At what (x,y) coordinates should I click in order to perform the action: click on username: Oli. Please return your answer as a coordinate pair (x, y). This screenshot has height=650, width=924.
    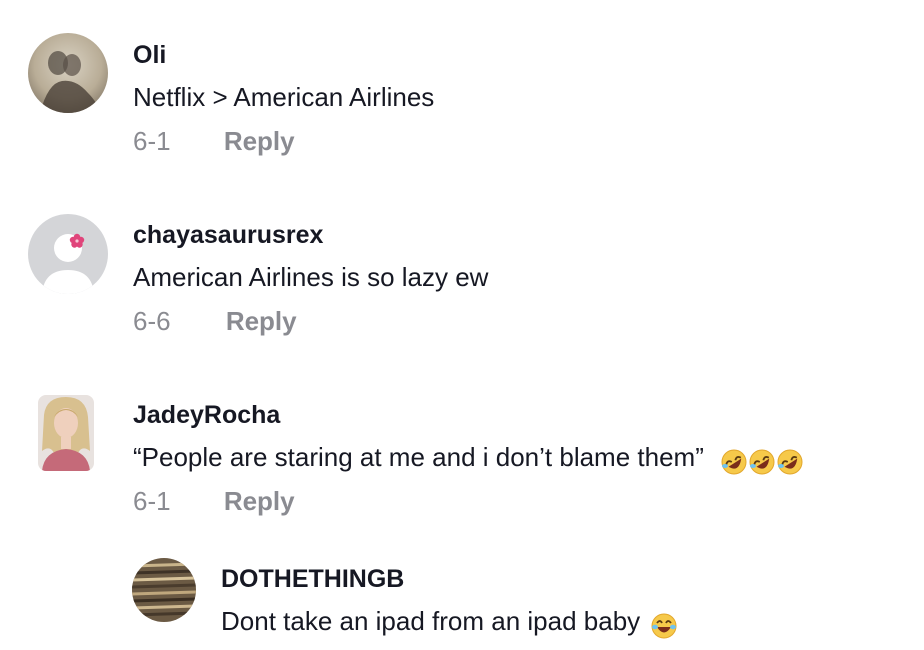
    Looking at the image, I should click on (149, 55).